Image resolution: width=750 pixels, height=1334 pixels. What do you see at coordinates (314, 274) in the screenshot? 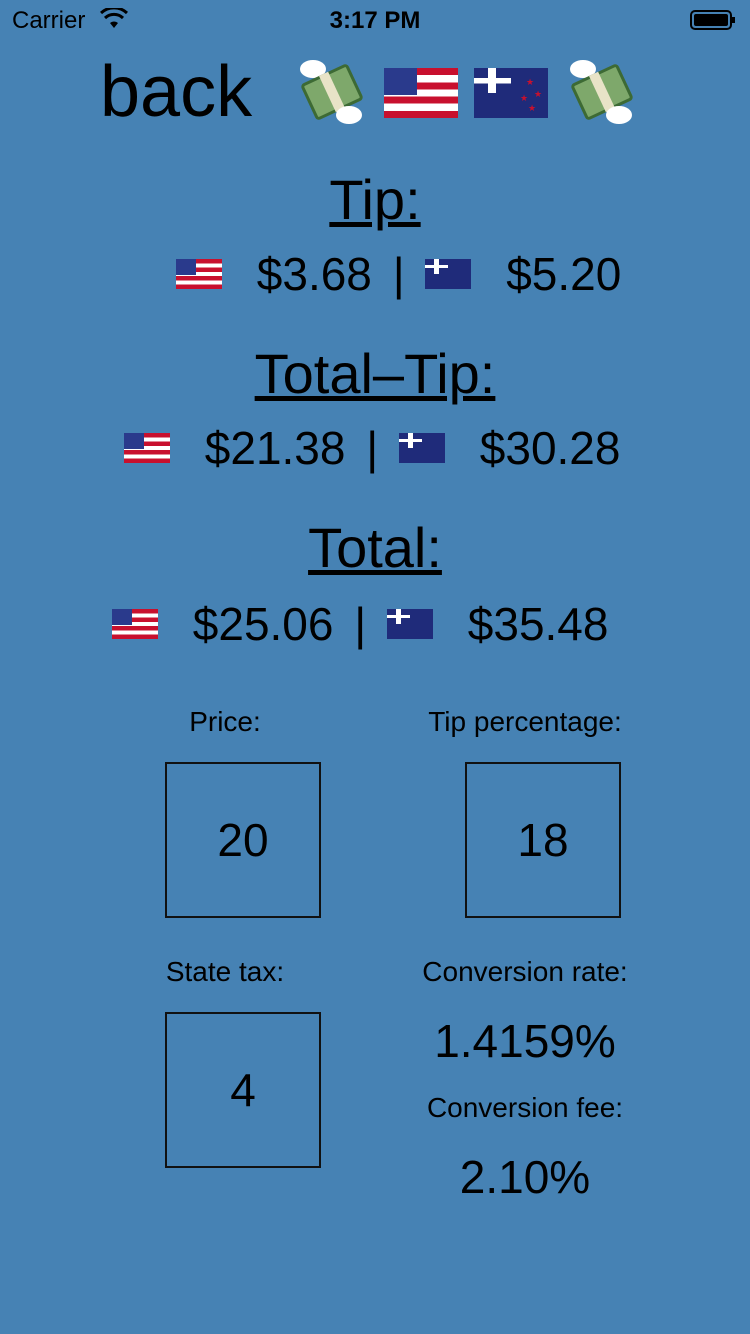
I see `tip-usd: $3.68` at bounding box center [314, 274].